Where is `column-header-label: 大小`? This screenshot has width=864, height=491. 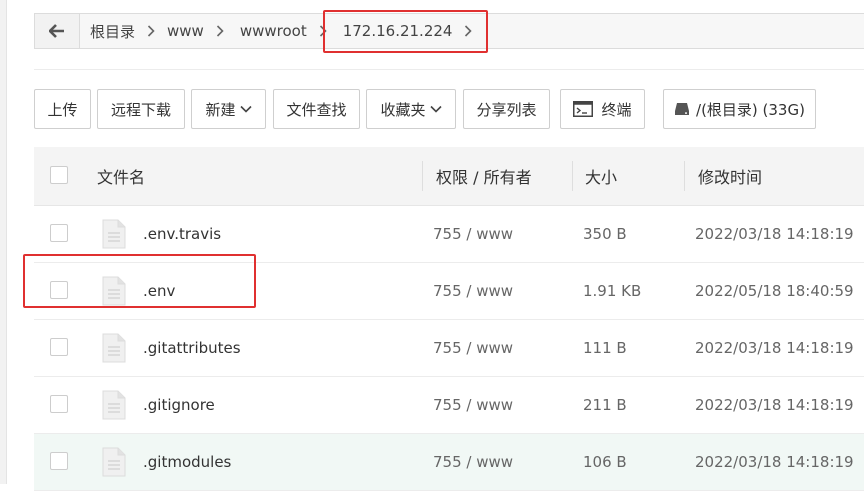
column-header-label: 大小 is located at coordinates (601, 177).